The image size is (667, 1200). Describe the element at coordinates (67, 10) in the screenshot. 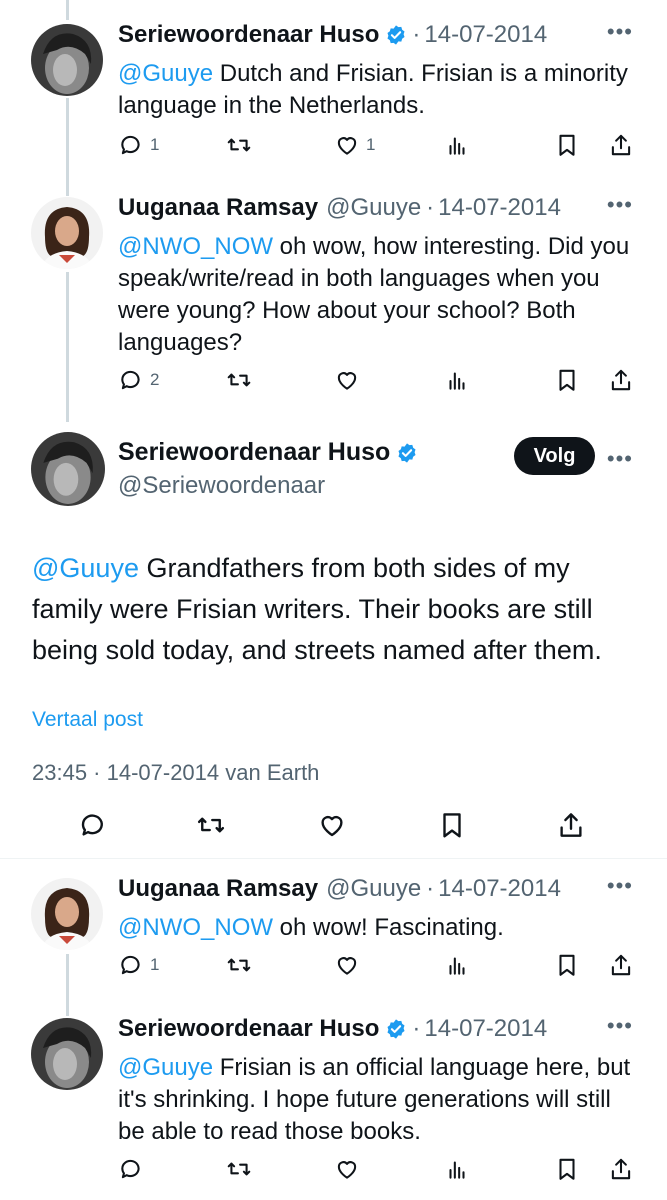

I see `thread-line-top` at that location.